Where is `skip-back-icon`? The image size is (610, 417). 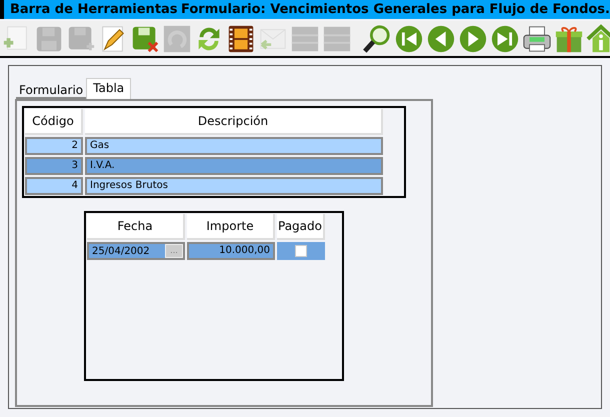
skip-back-icon is located at coordinates (409, 39).